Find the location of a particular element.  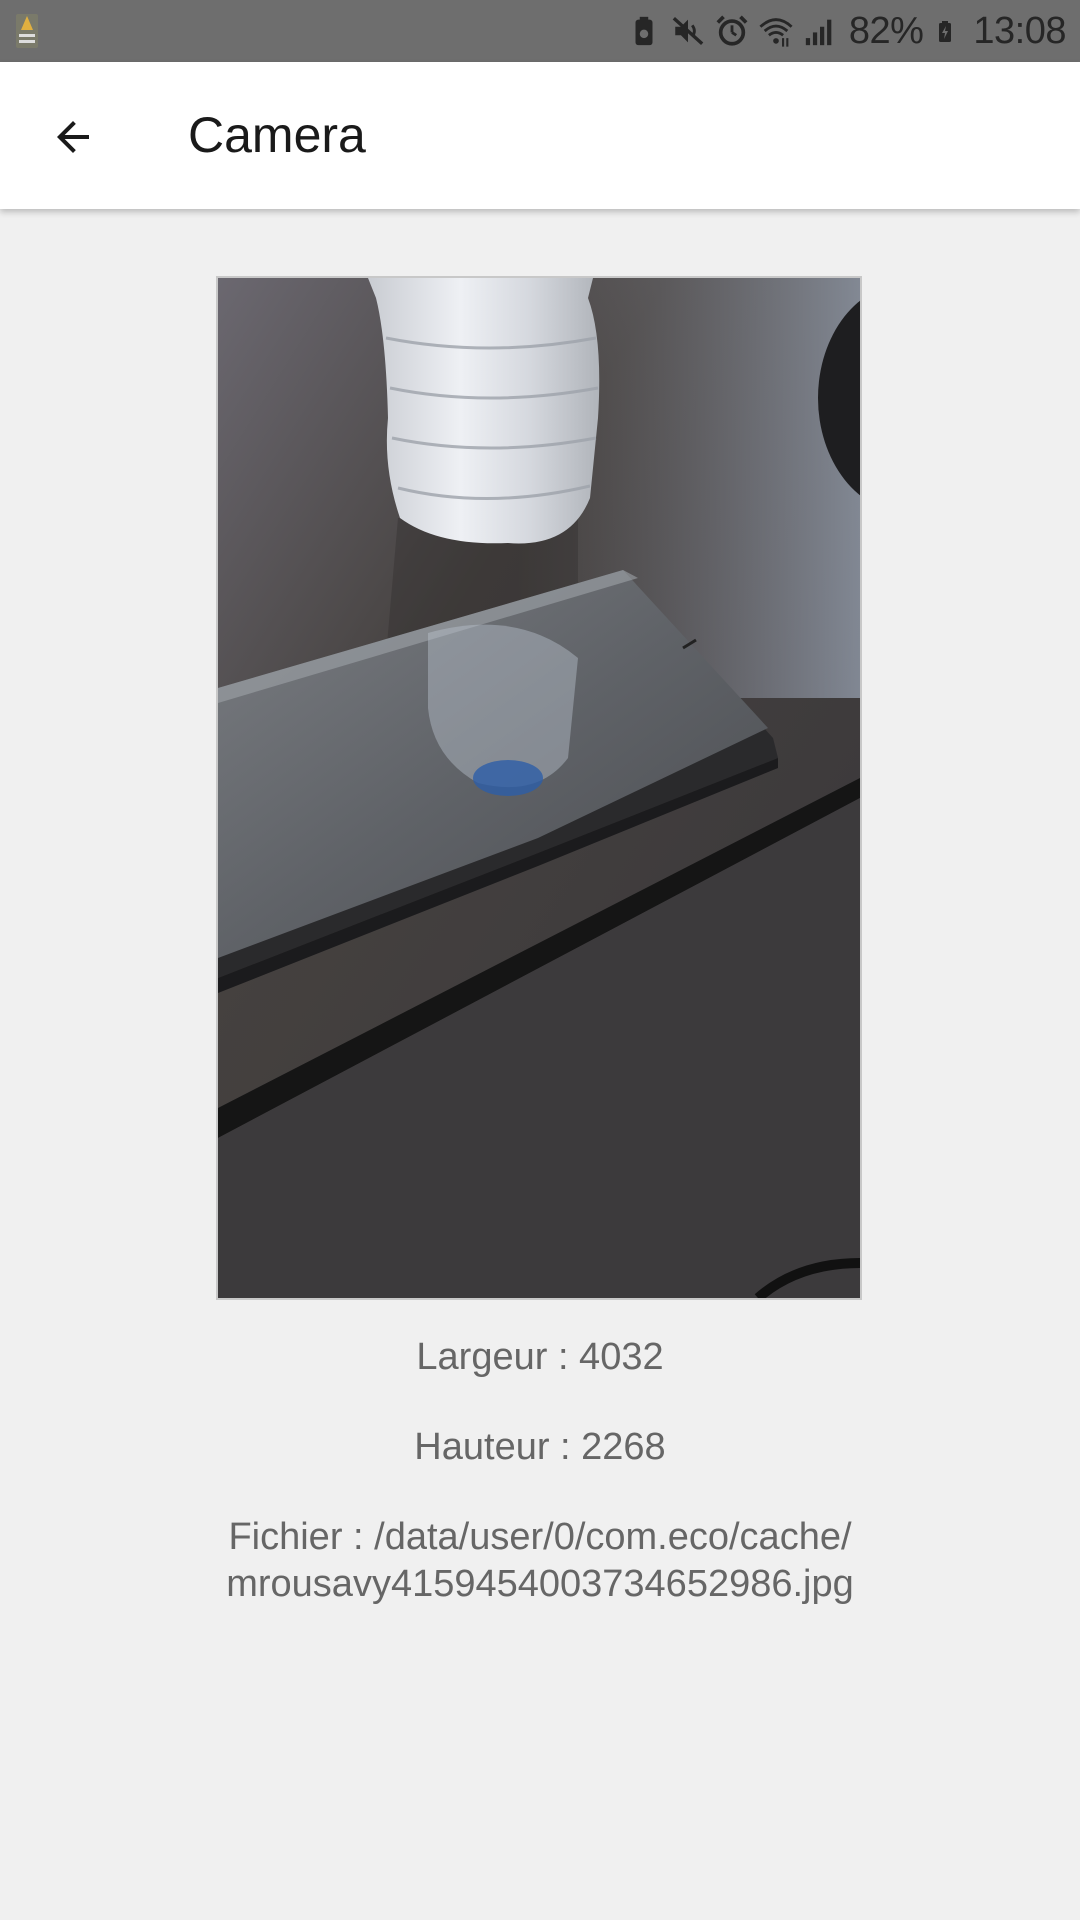

recycle-icon is located at coordinates (644, 31).